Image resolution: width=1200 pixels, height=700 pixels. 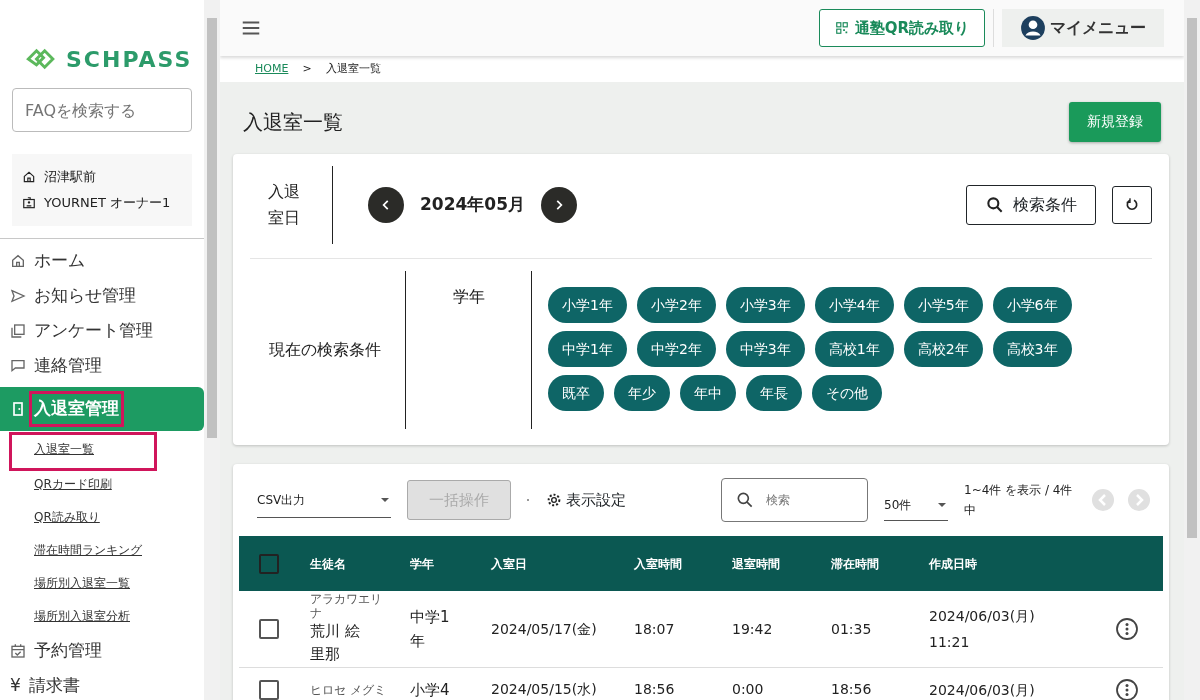 What do you see at coordinates (348, 689) in the screenshot?
I see `name-reading: ヒロセ メグミ` at bounding box center [348, 689].